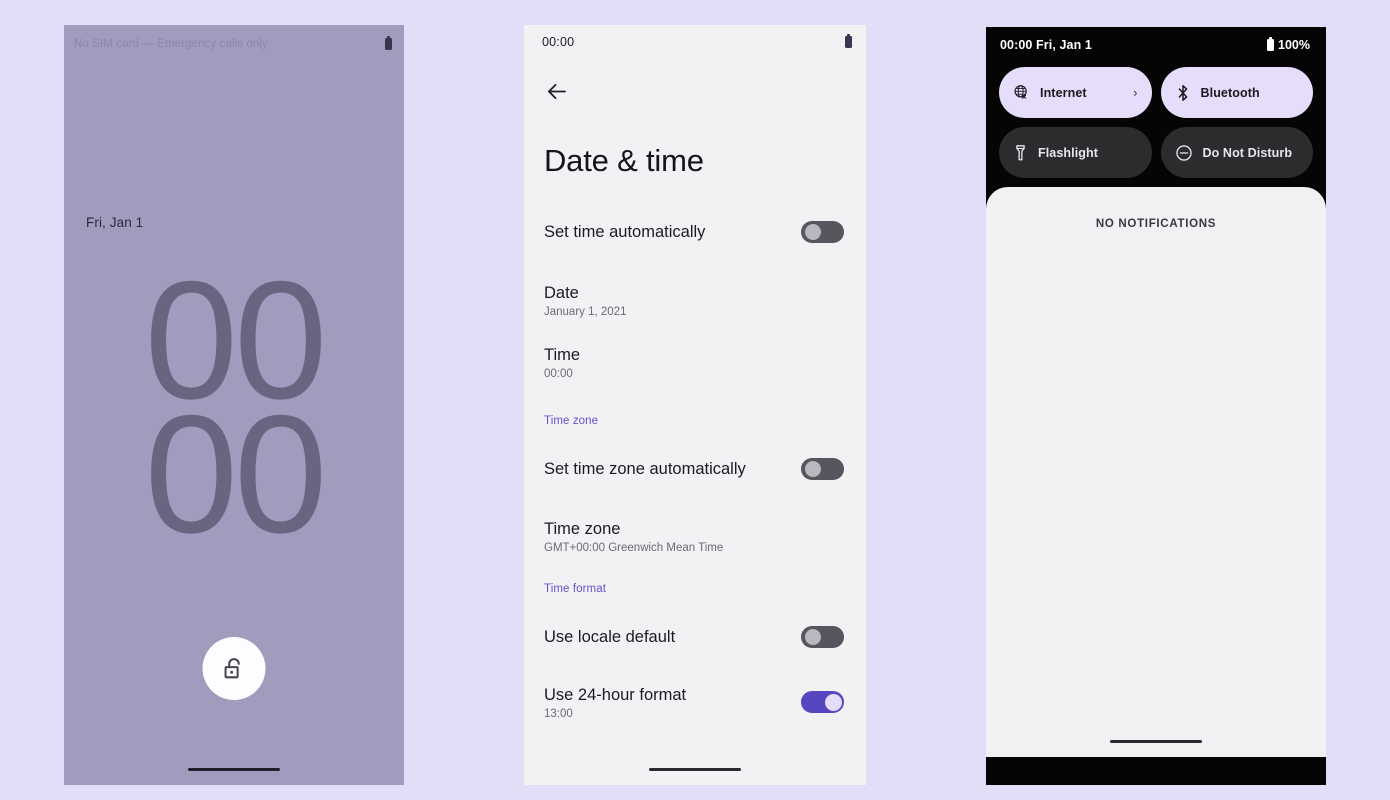  What do you see at coordinates (1020, 152) in the screenshot?
I see `flashlight-icon` at bounding box center [1020, 152].